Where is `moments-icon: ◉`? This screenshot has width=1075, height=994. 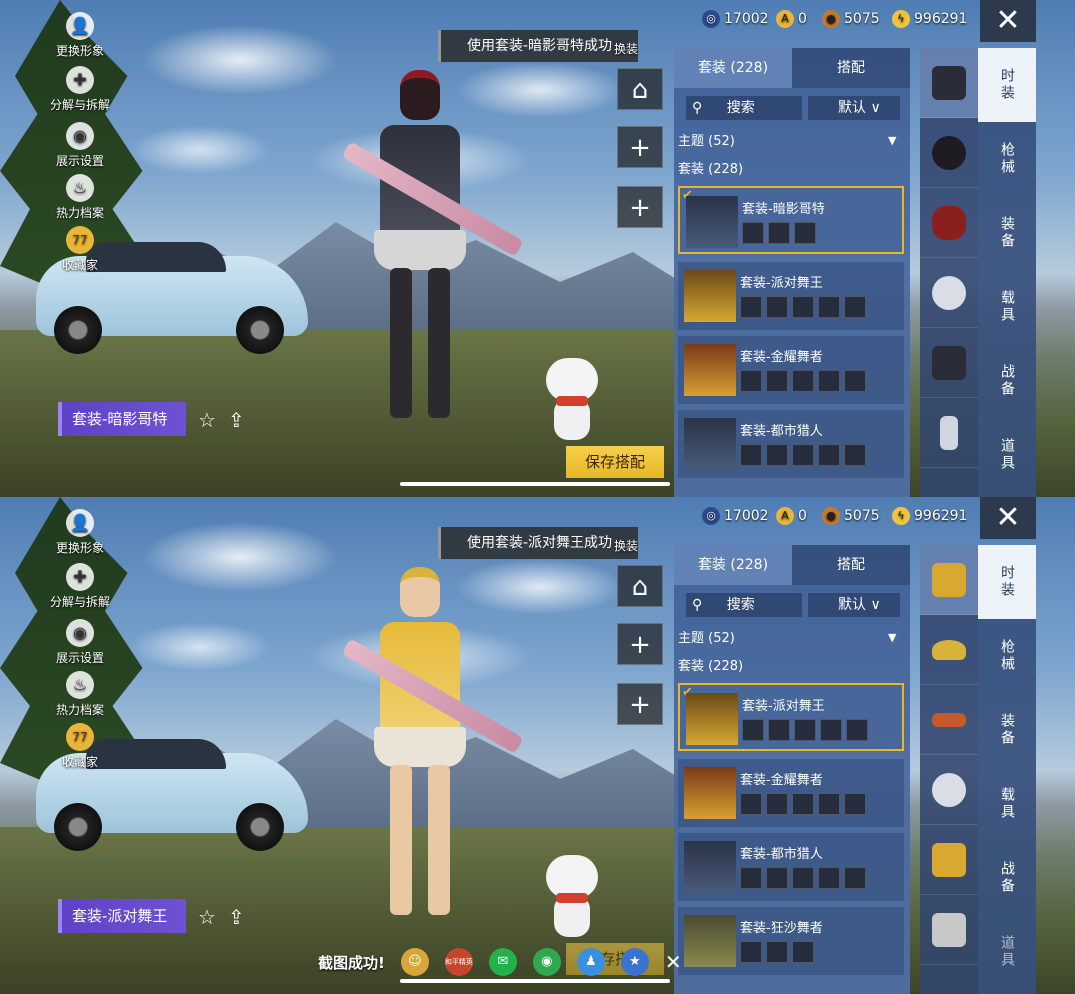
moments-icon: ◉ is located at coordinates (546, 962).